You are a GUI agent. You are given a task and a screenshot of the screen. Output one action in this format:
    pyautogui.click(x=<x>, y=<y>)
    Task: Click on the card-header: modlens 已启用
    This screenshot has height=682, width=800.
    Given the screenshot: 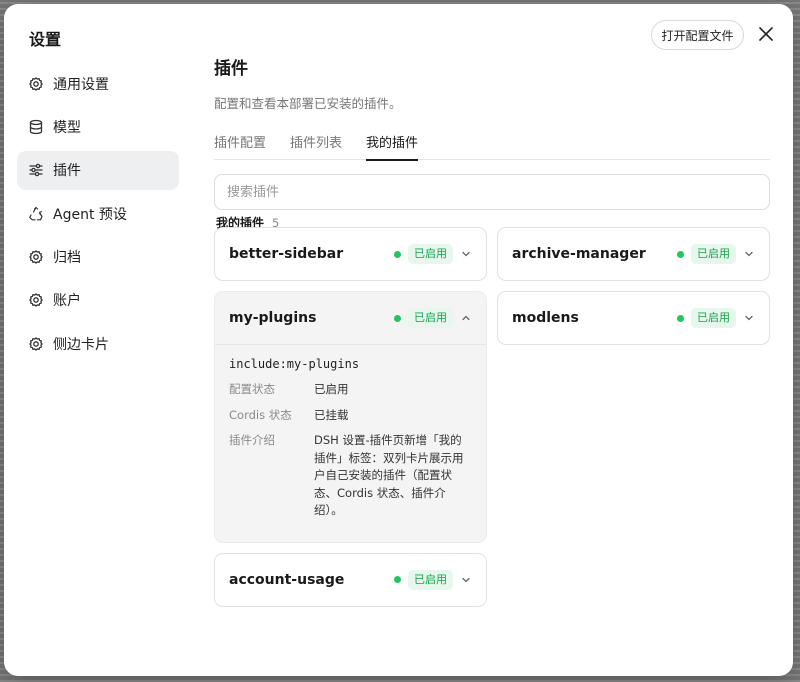 What is the action you would take?
    pyautogui.click(x=633, y=318)
    